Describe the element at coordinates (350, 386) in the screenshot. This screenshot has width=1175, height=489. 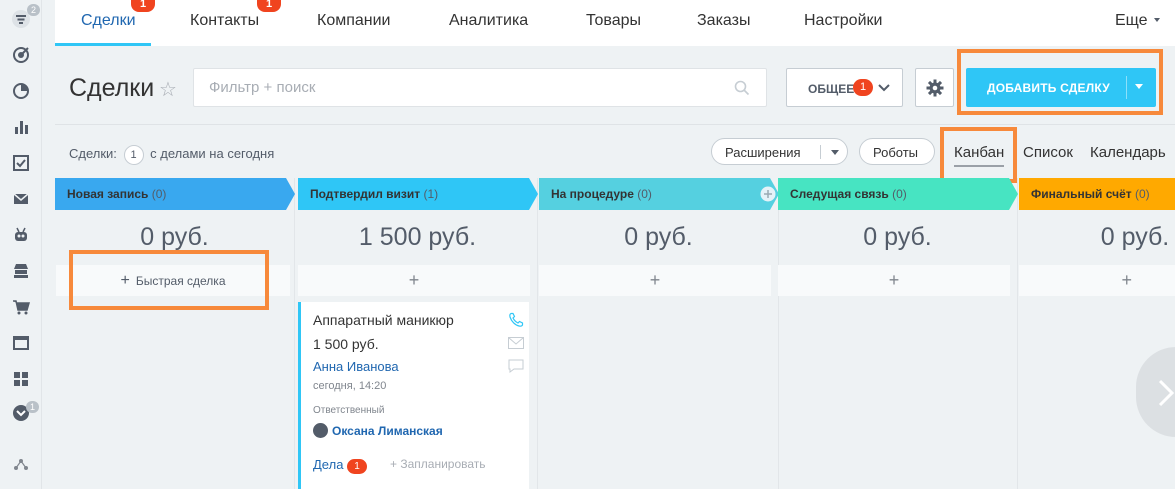
I see `deal-date: сегодня, 14:20` at that location.